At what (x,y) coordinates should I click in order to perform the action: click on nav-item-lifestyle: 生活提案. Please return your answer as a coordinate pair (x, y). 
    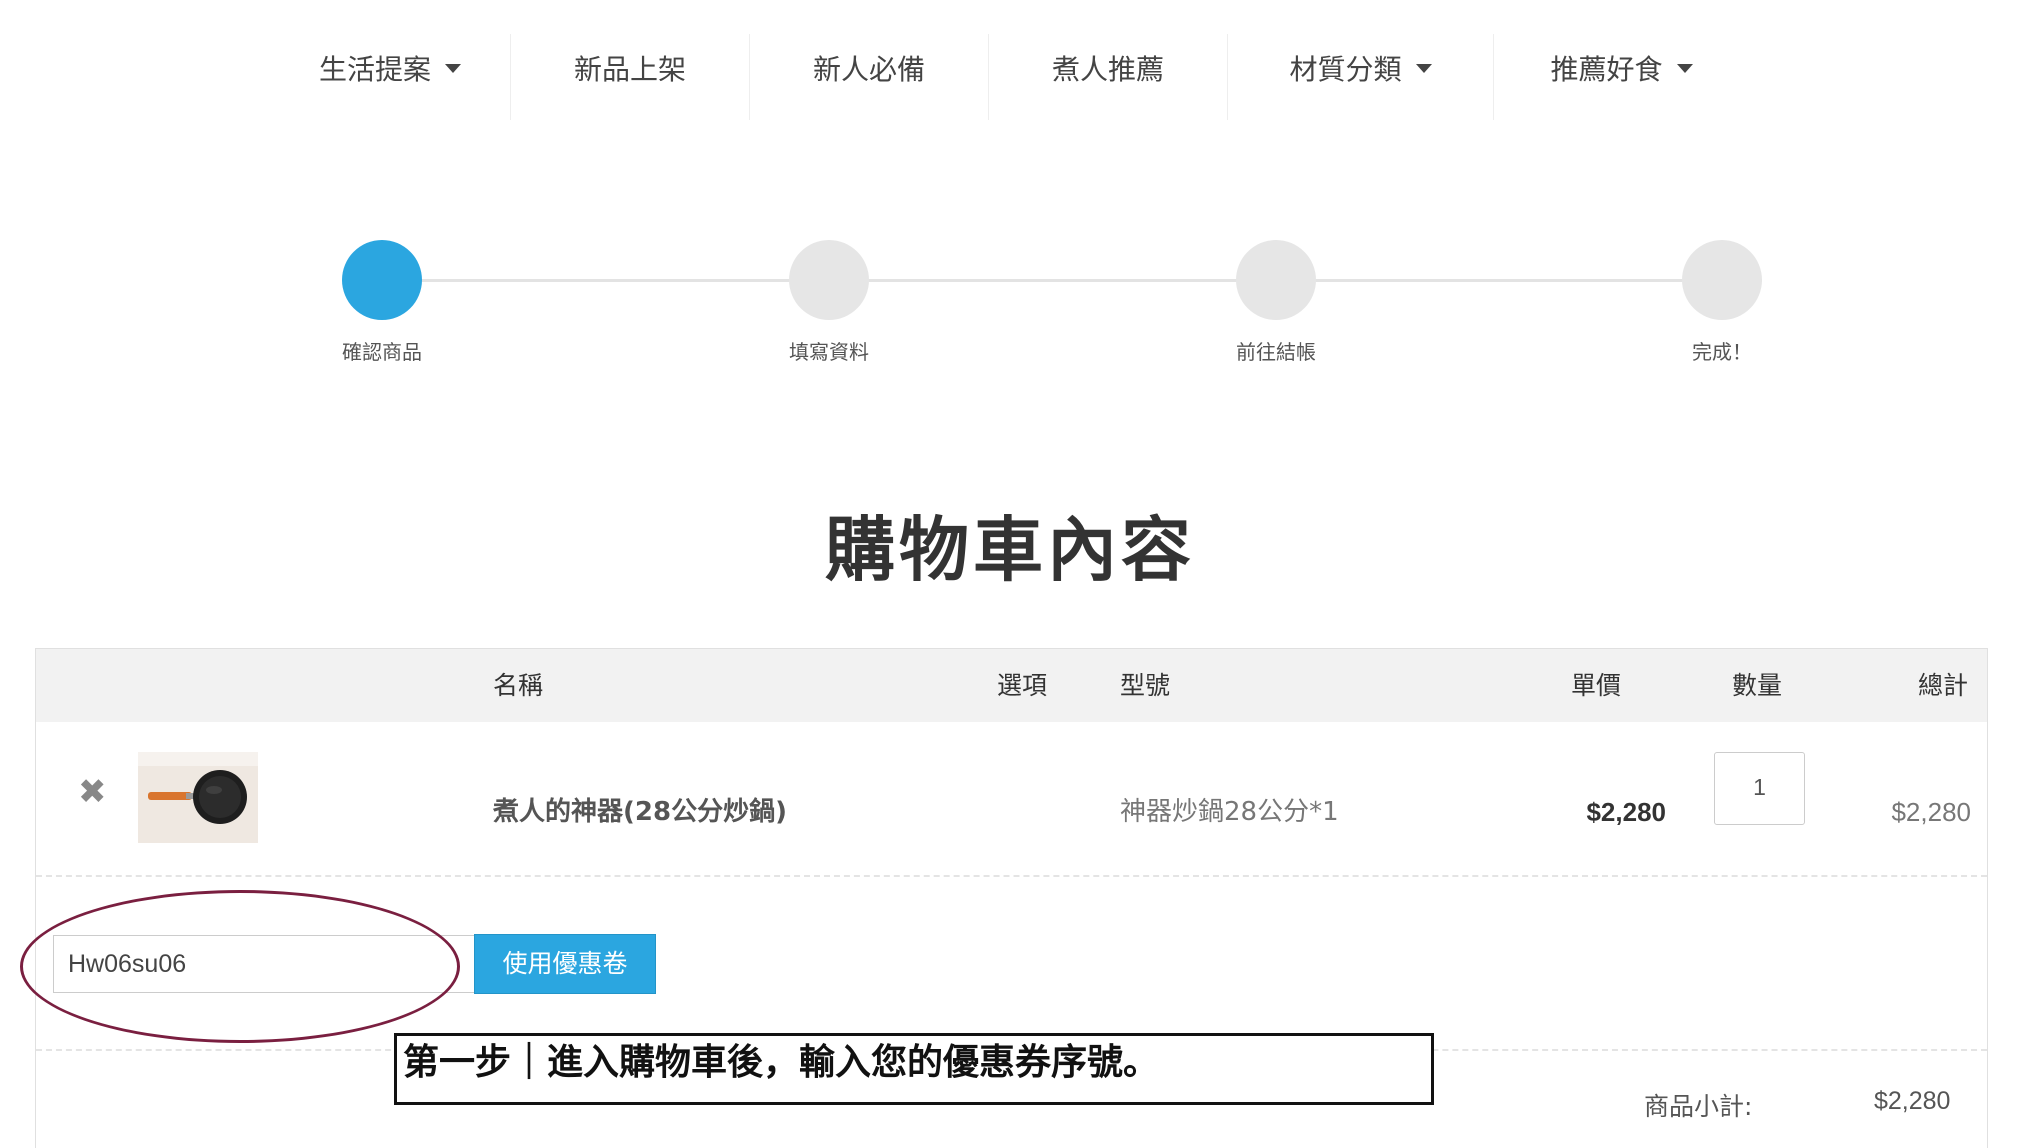
    Looking at the image, I should click on (390, 73).